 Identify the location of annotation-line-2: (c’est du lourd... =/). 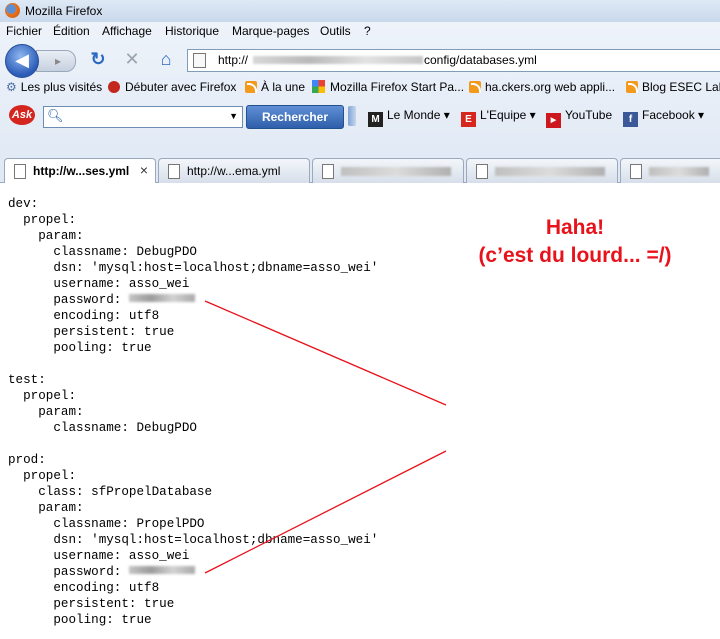
(575, 255).